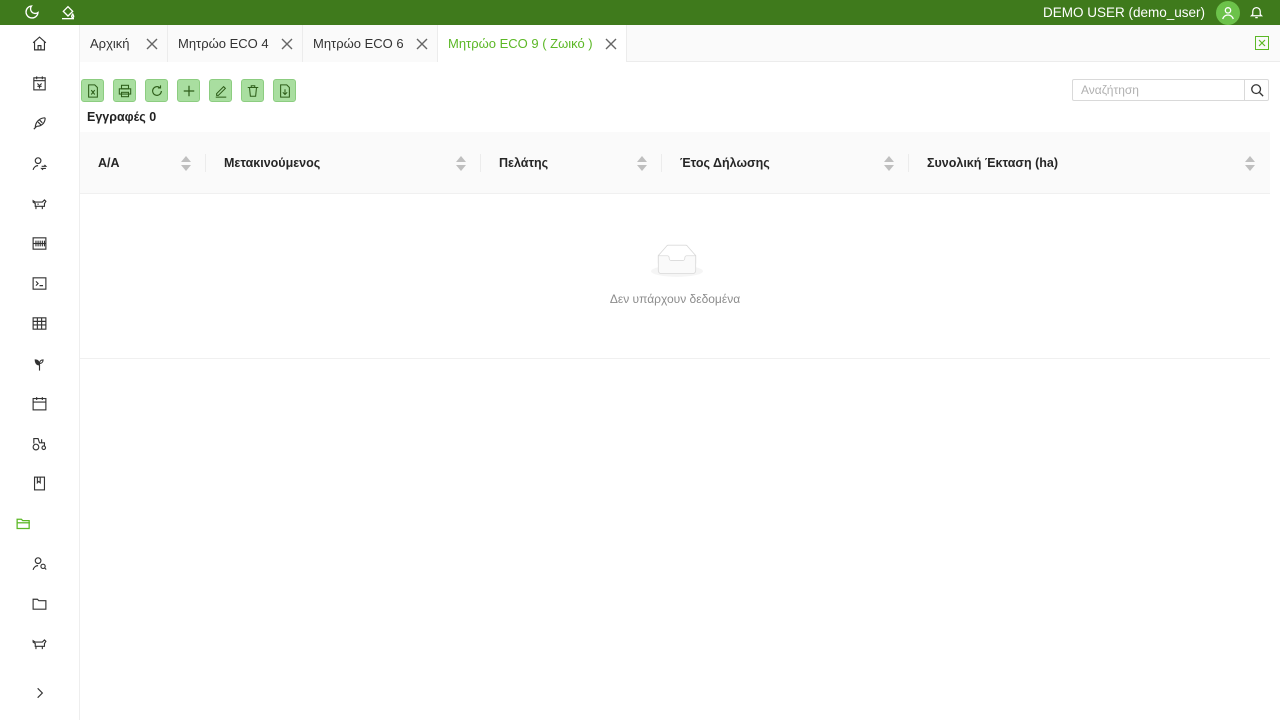 Image resolution: width=1280 pixels, height=720 pixels. I want to click on moon-icon, so click(32, 12).